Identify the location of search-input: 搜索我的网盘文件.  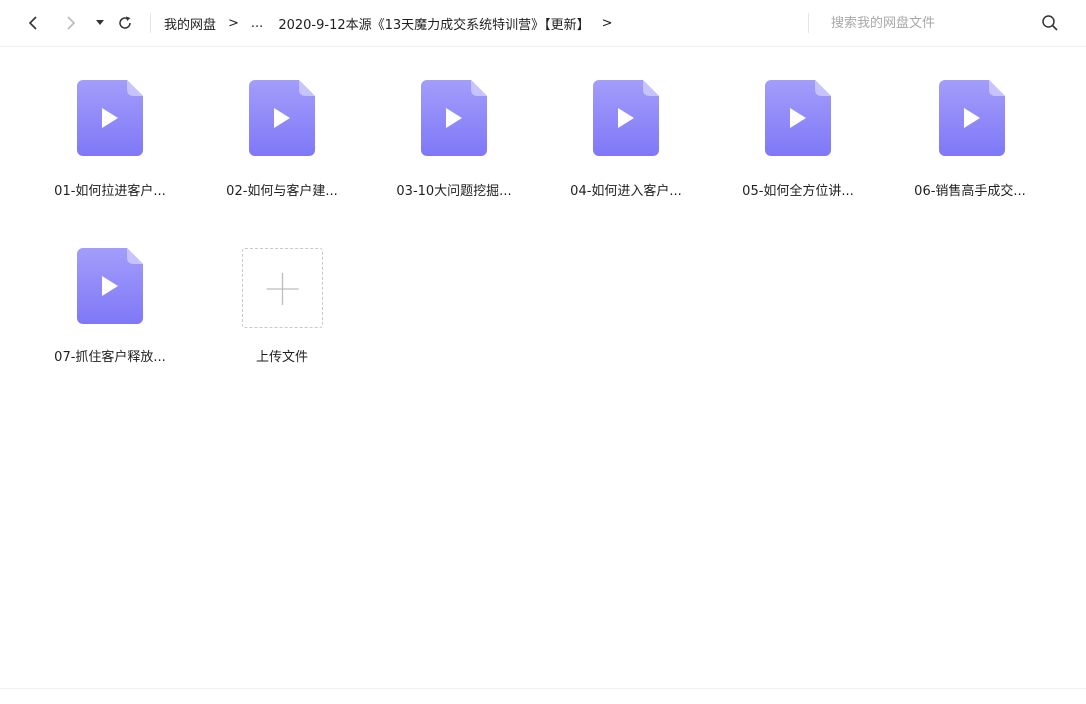
(883, 23).